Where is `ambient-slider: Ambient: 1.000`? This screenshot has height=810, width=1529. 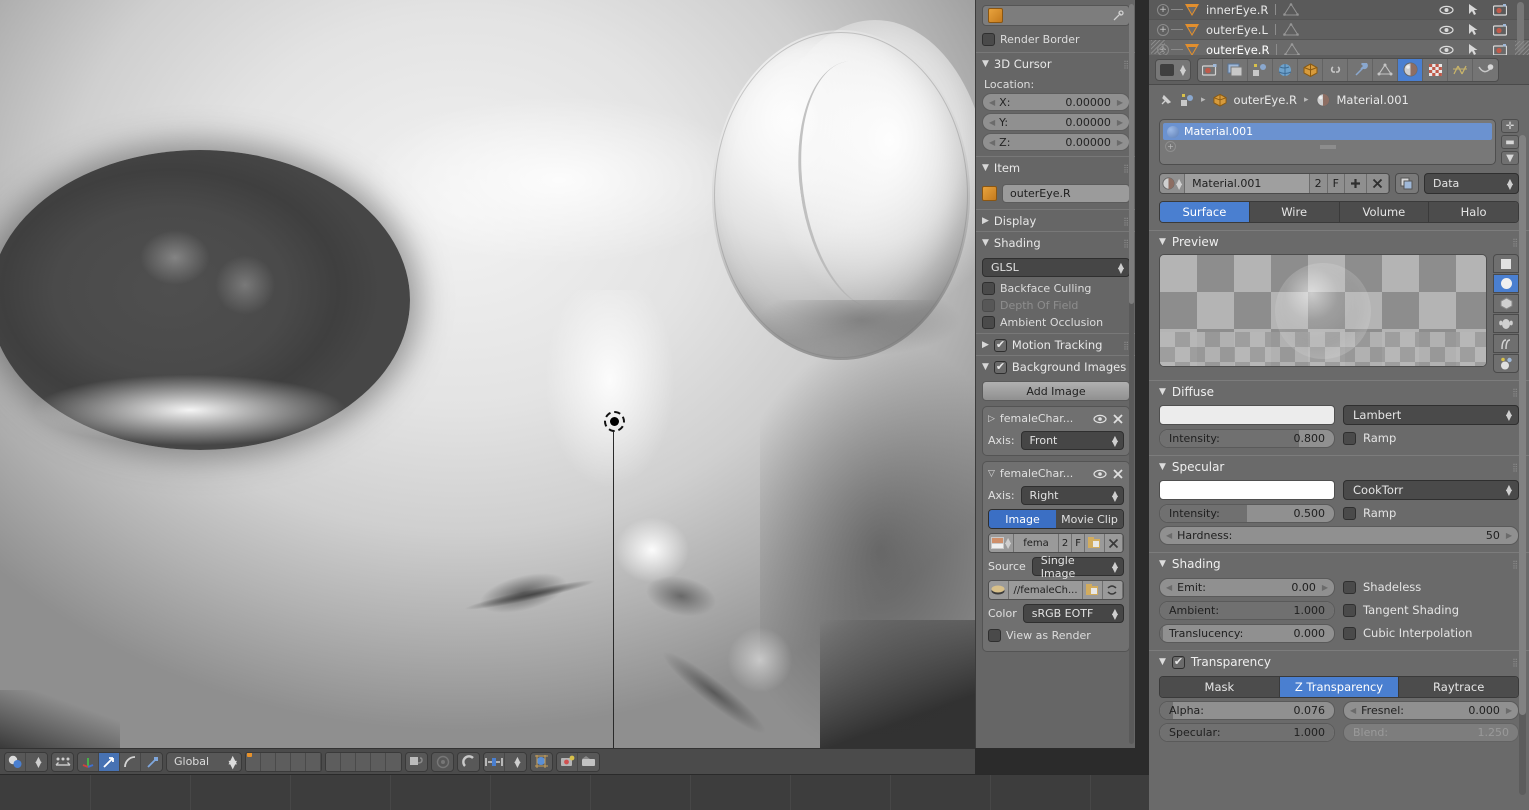 ambient-slider: Ambient: 1.000 is located at coordinates (1247, 610).